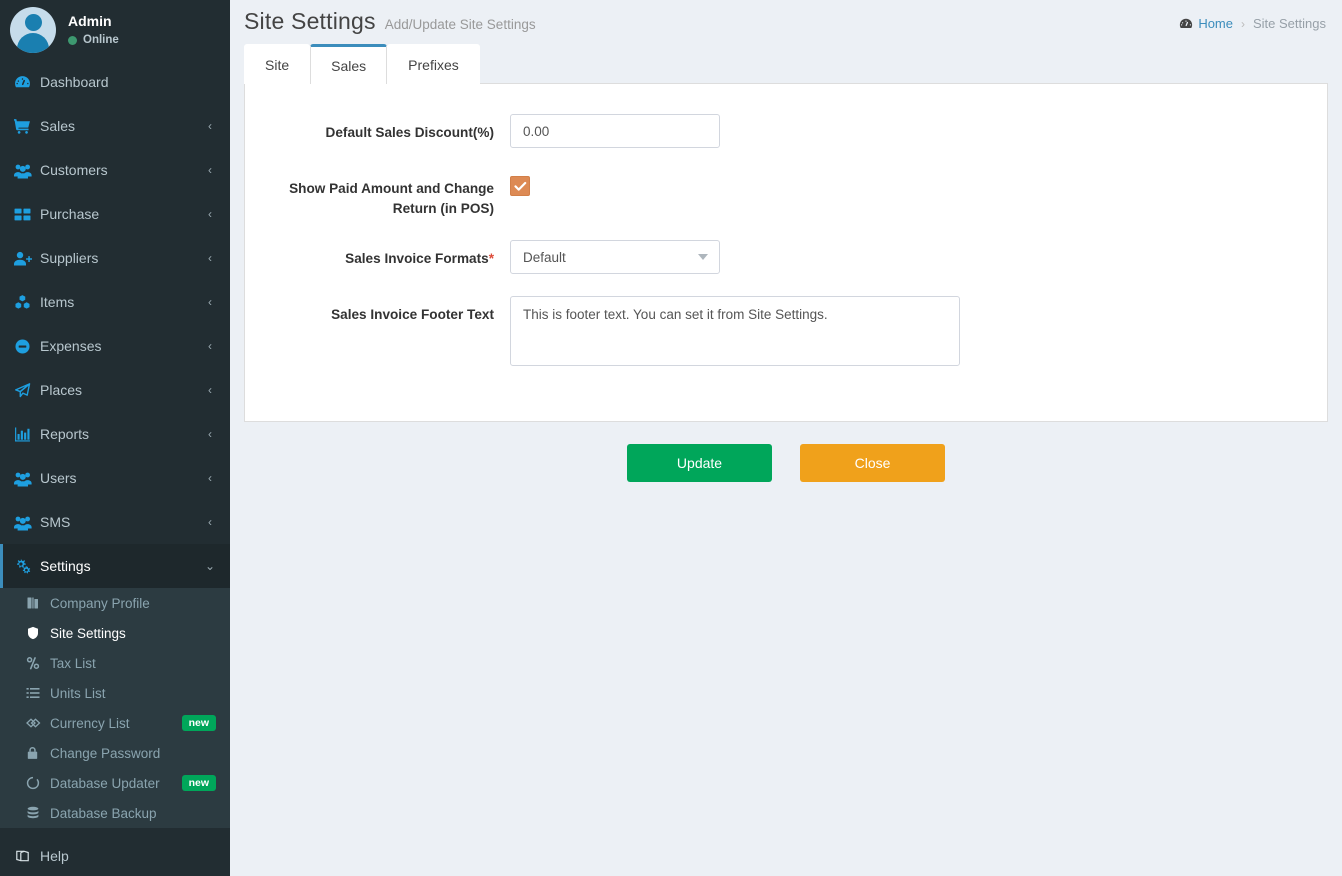 Image resolution: width=1342 pixels, height=876 pixels. I want to click on database-icon, so click(38, 813).